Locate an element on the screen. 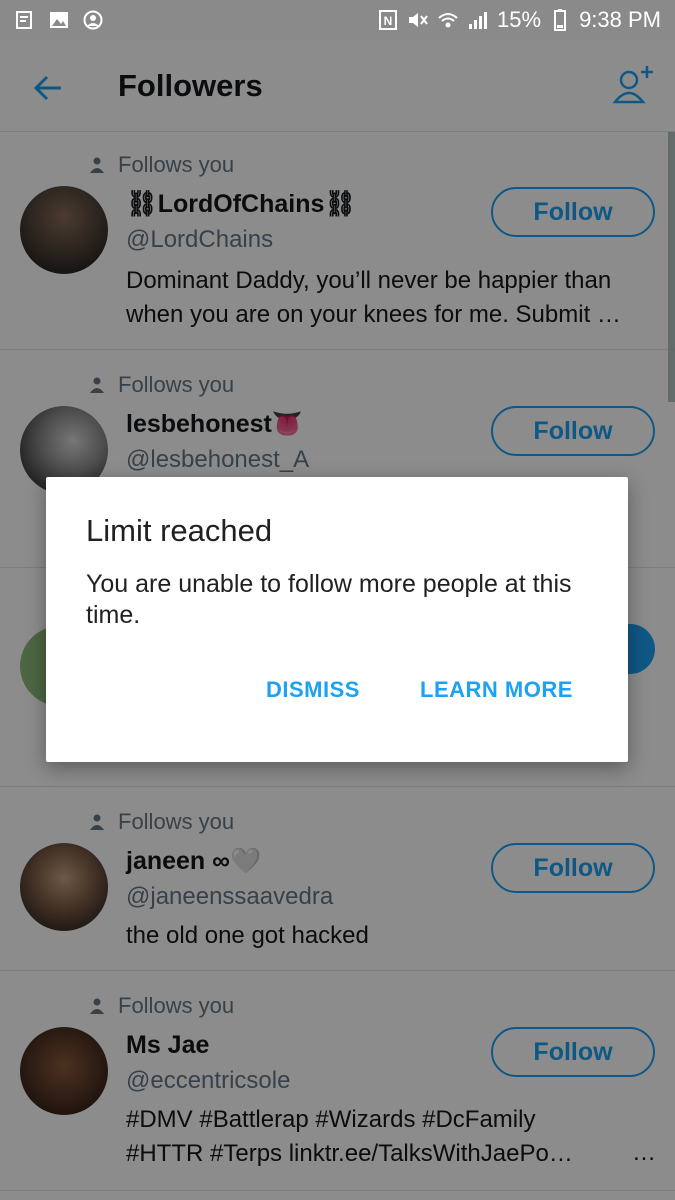 The width and height of the screenshot is (675, 1200). notification-icon is located at coordinates (25, 20).